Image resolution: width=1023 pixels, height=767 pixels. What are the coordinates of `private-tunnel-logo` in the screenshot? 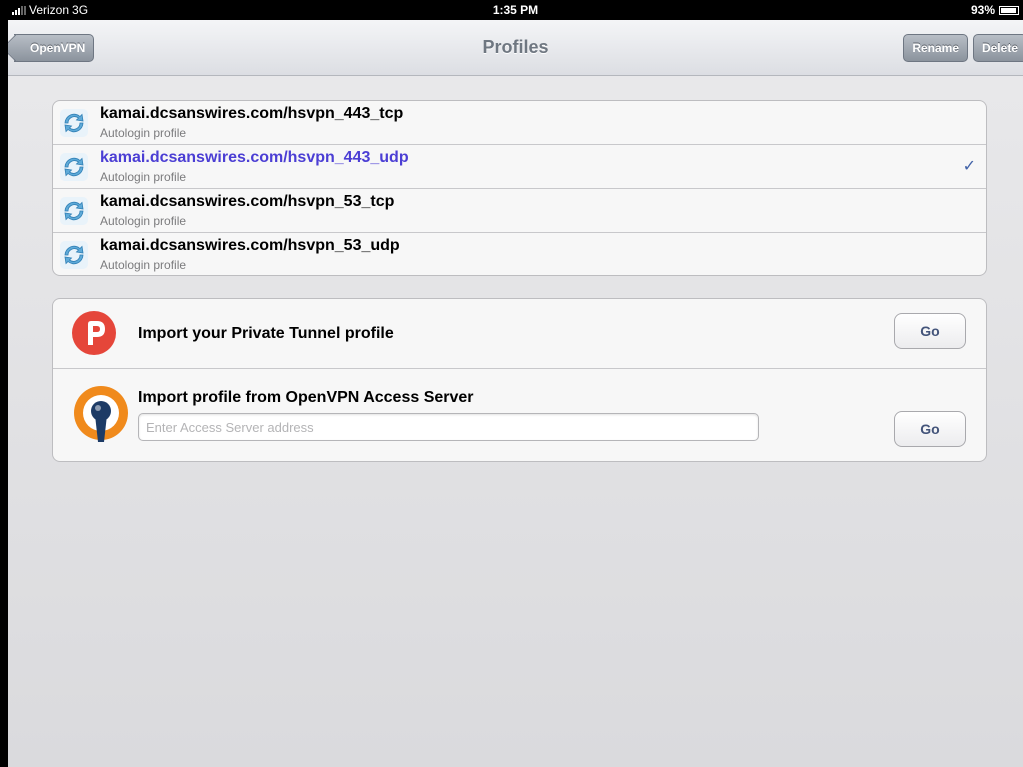 It's located at (94, 333).